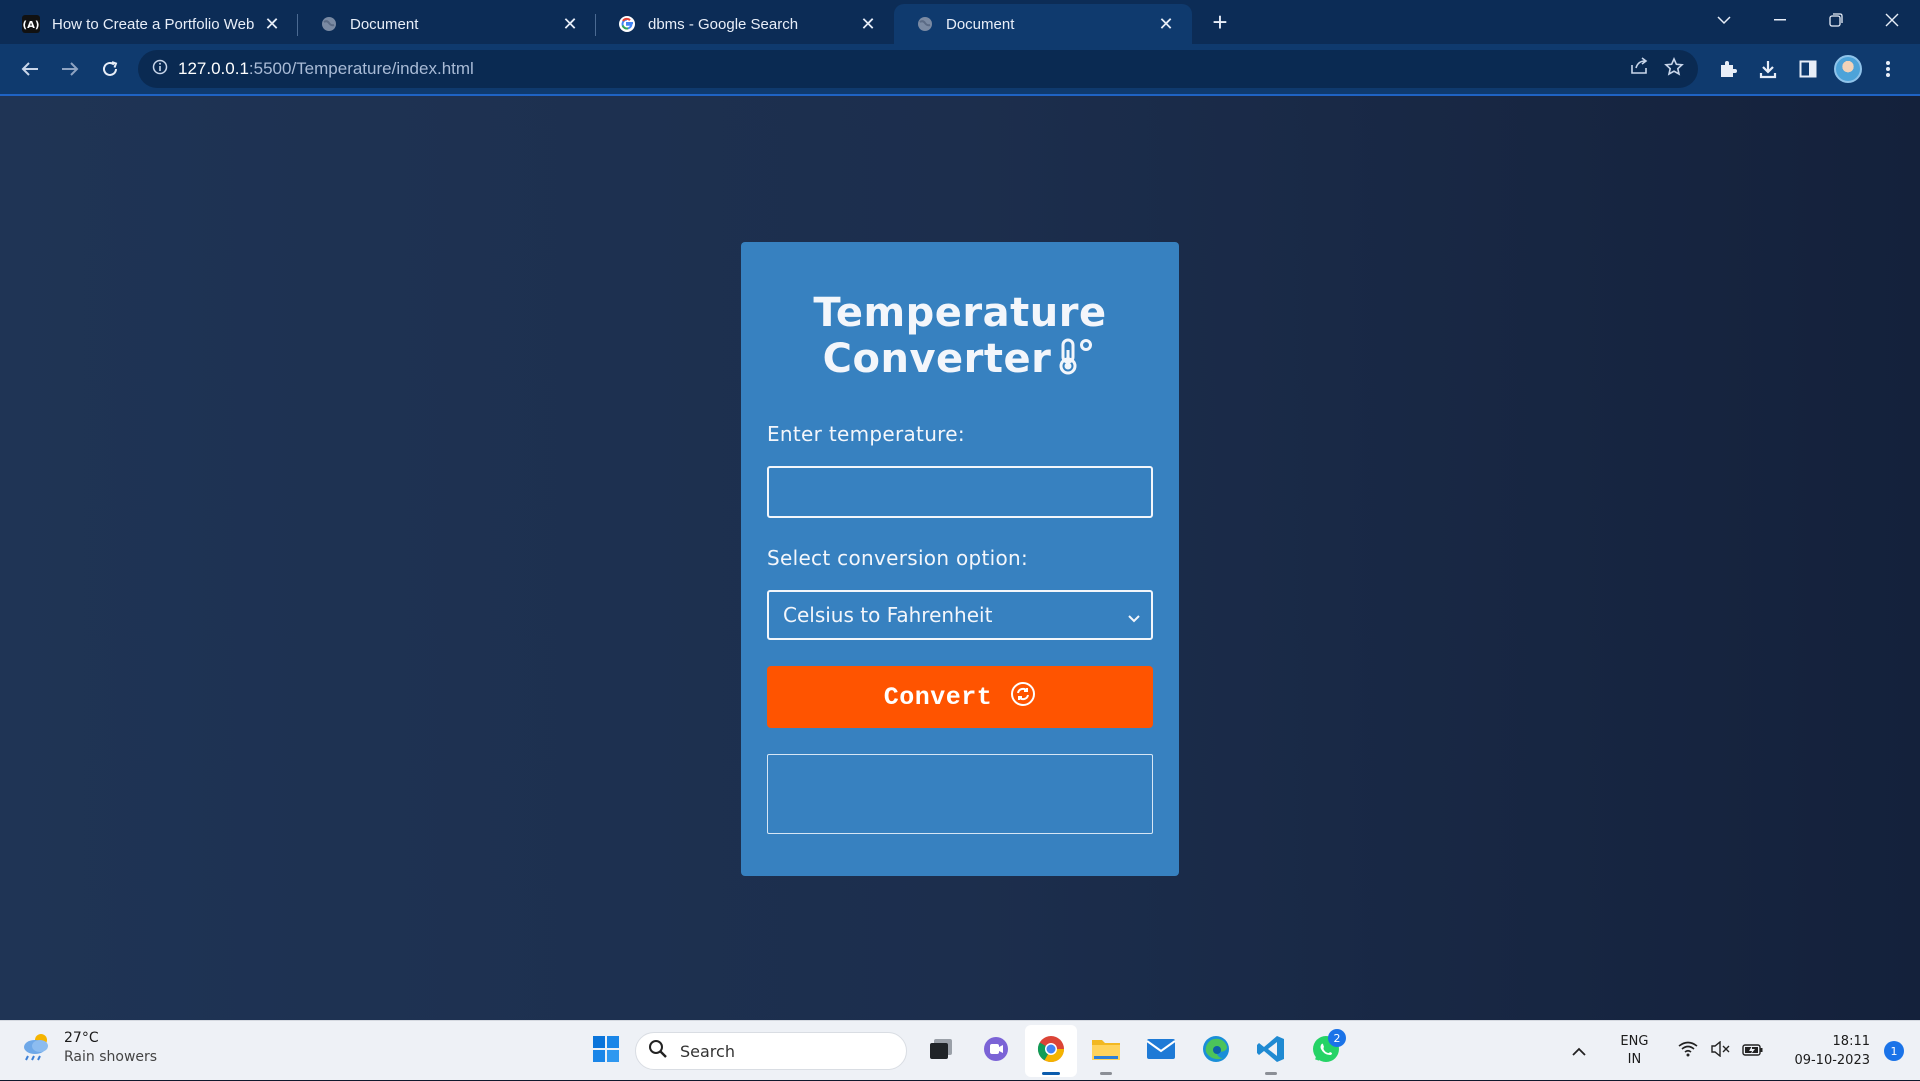 This screenshot has width=1920, height=1081. What do you see at coordinates (1688, 1051) in the screenshot?
I see `wifi-icon` at bounding box center [1688, 1051].